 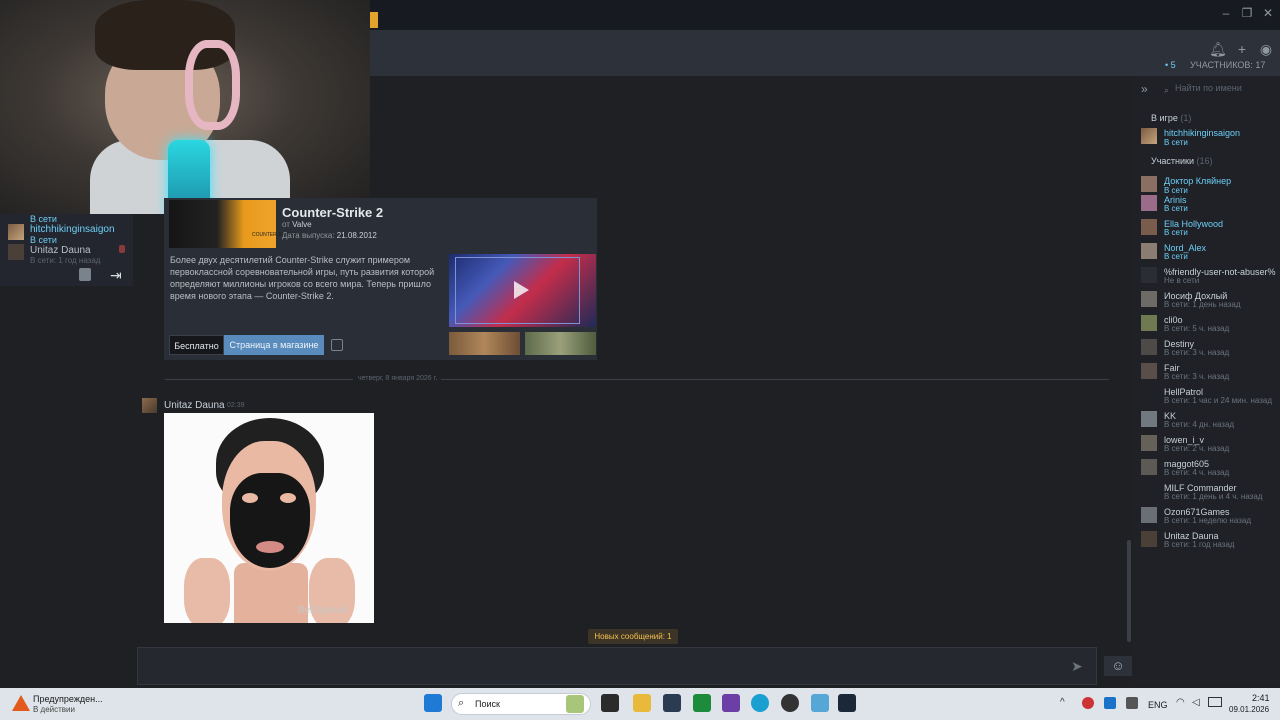 What do you see at coordinates (760, 703) in the screenshot?
I see `edge-icon` at bounding box center [760, 703].